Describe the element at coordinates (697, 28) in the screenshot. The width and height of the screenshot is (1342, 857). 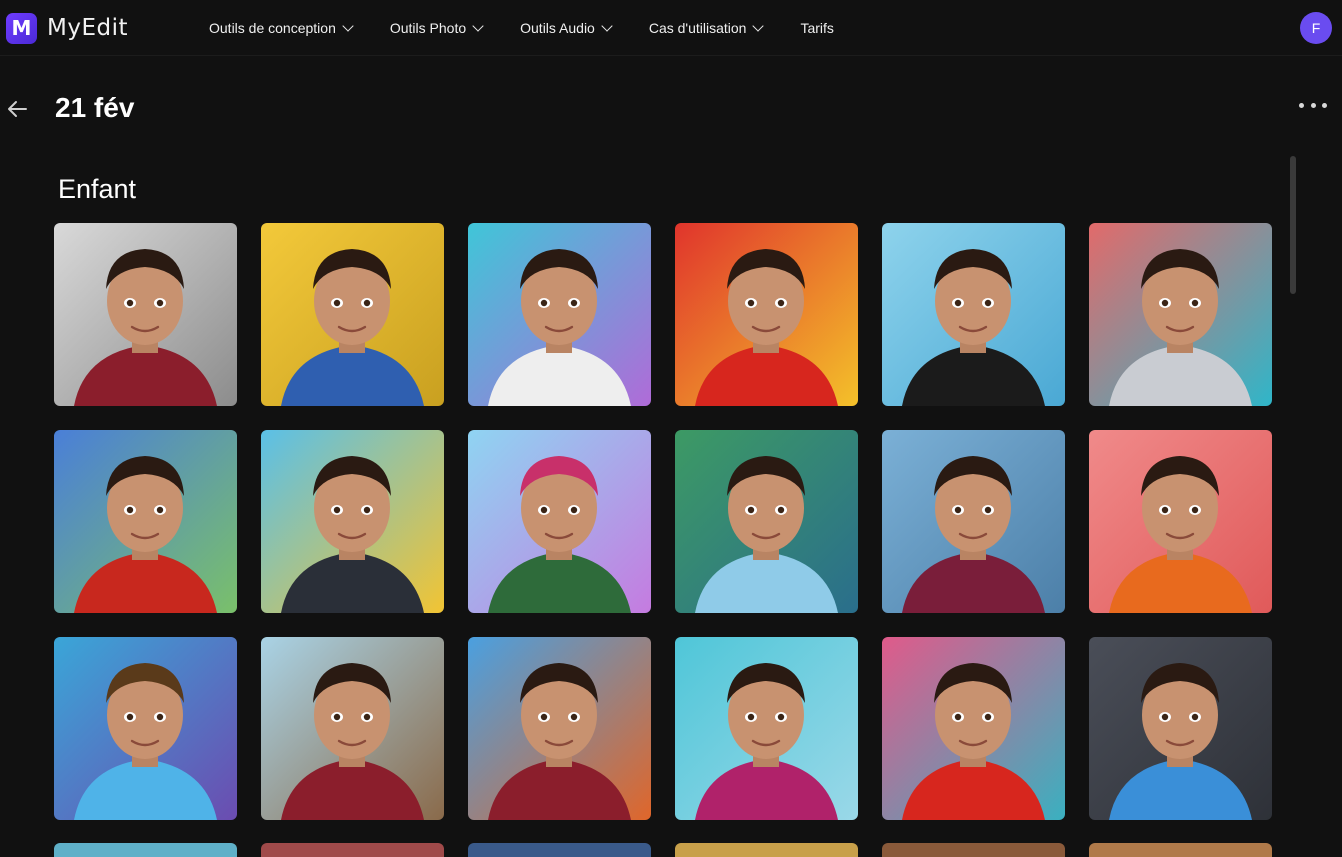
I see `nav-label: Cas d'utilisation` at that location.